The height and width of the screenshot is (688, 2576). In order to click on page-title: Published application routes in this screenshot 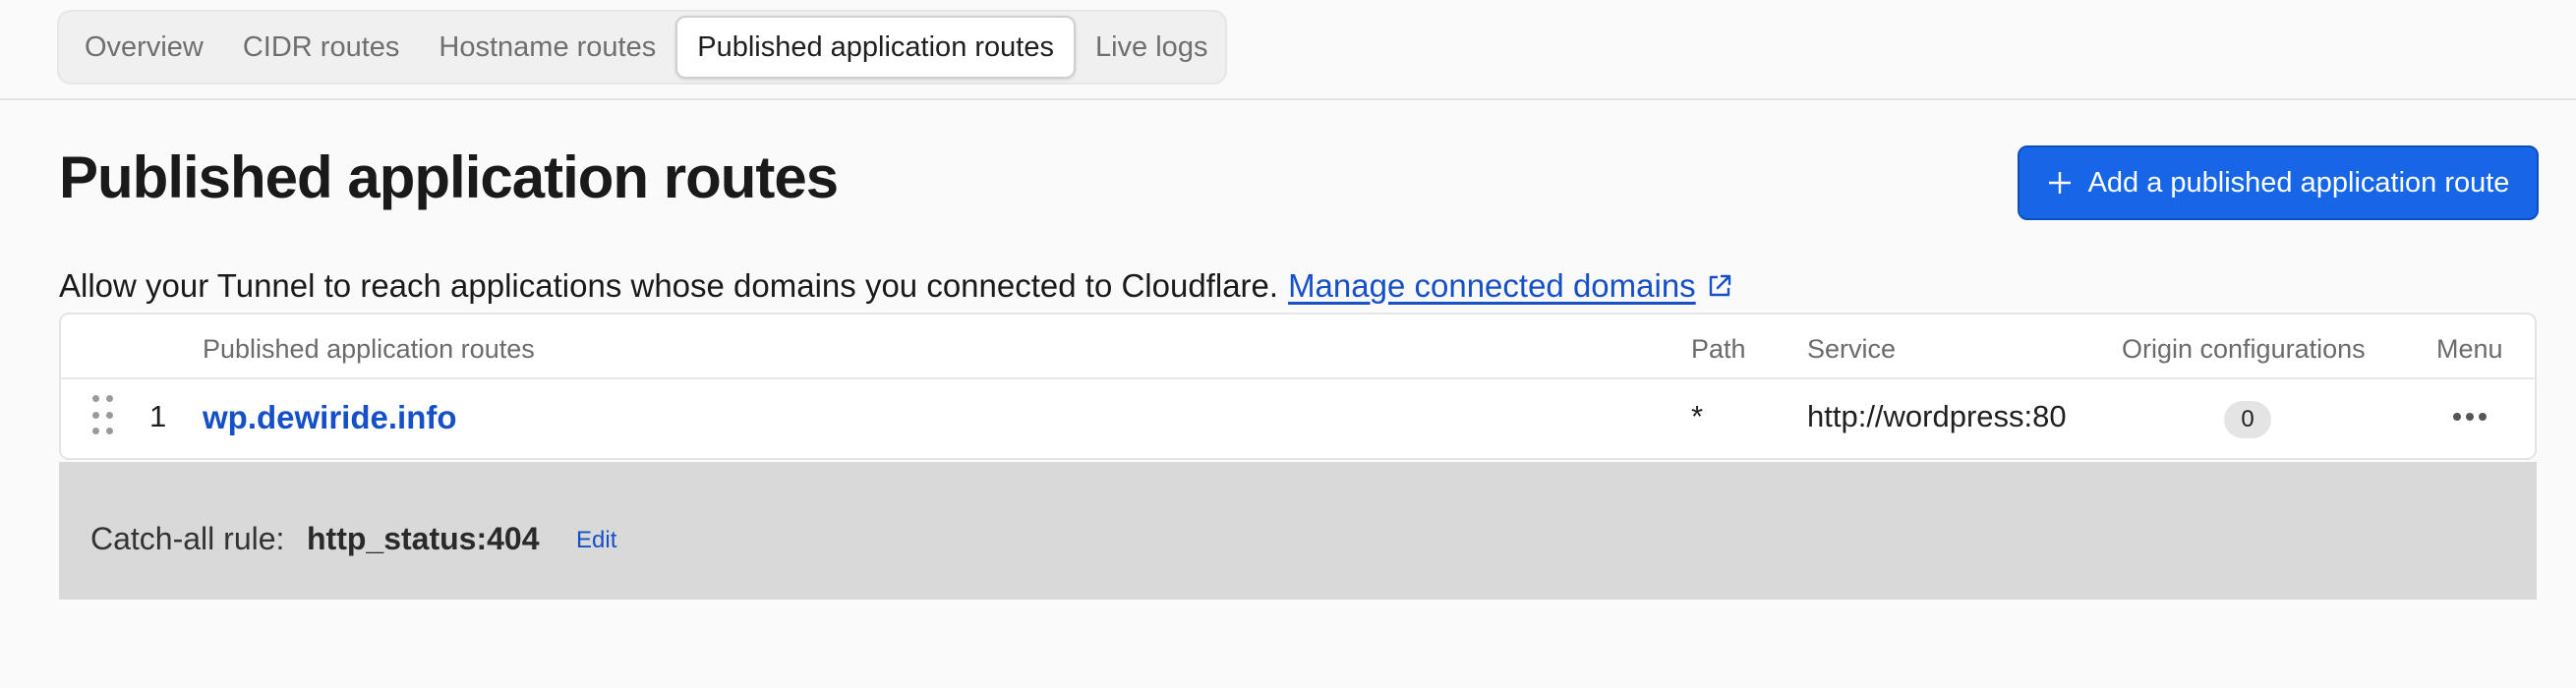, I will do `click(449, 177)`.